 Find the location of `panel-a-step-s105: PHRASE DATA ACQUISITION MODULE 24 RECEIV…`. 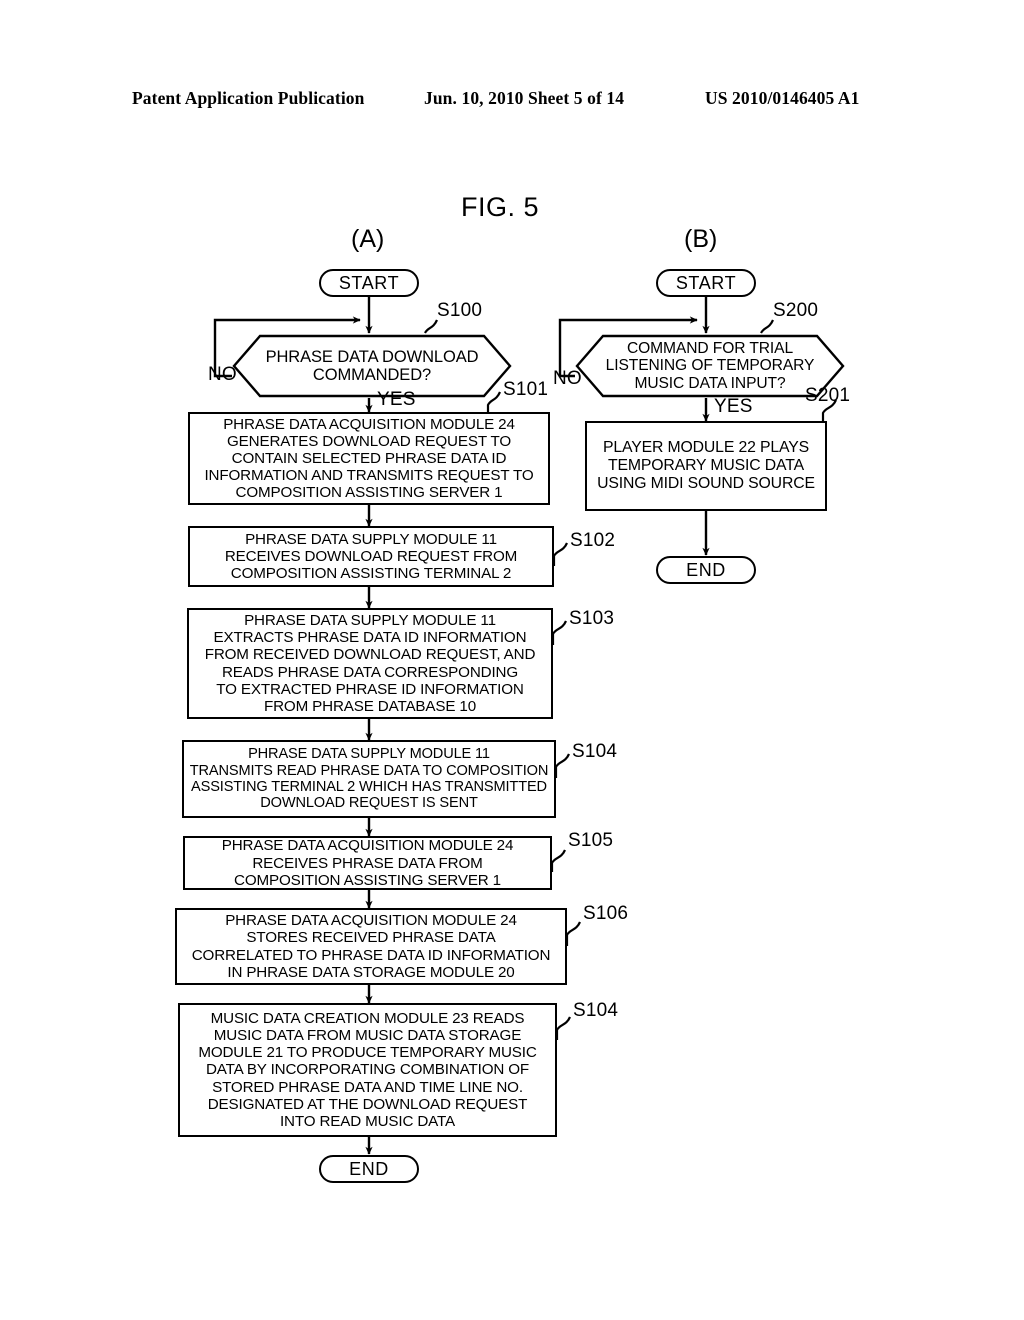

panel-a-step-s105: PHRASE DATA ACQUISITION MODULE 24 RECEIV… is located at coordinates (367, 863).